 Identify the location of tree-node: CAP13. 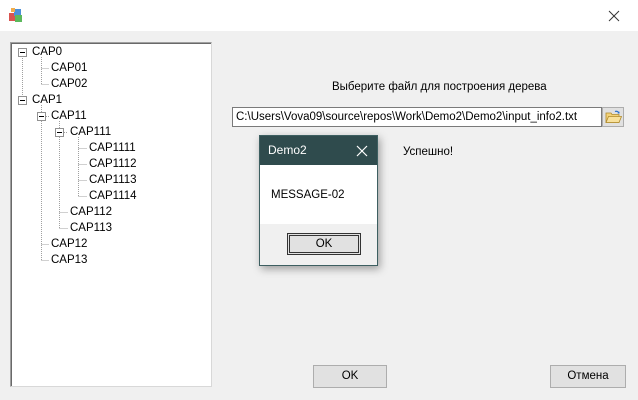
(69, 260).